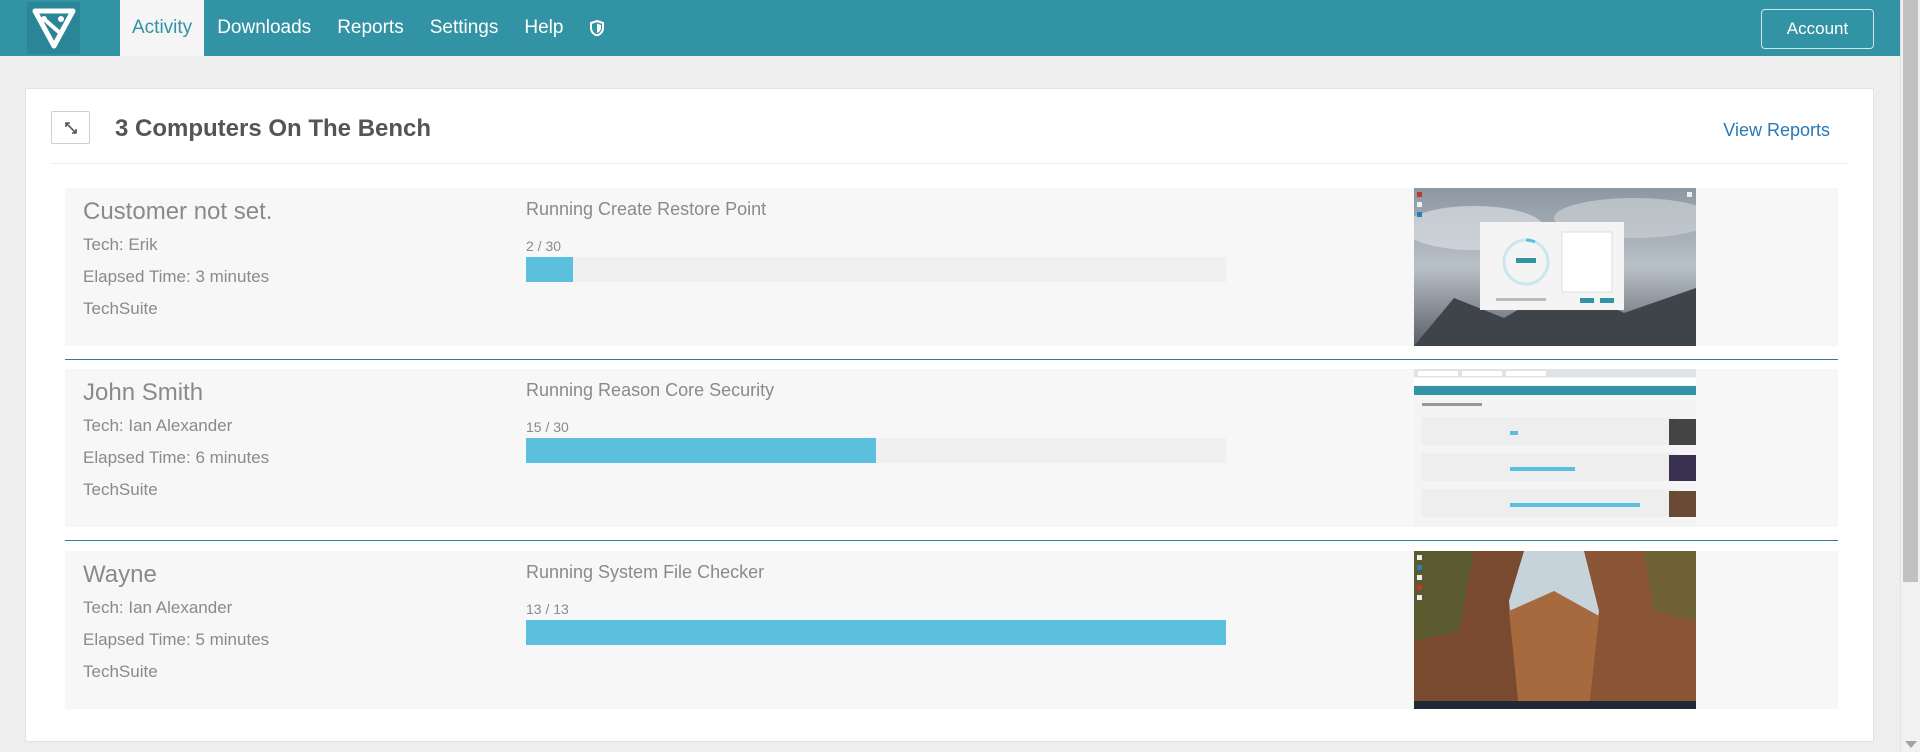 This screenshot has height=752, width=1920. What do you see at coordinates (949, 126) in the screenshot?
I see `panel-header: 3 Computers On The Bench View Reports` at bounding box center [949, 126].